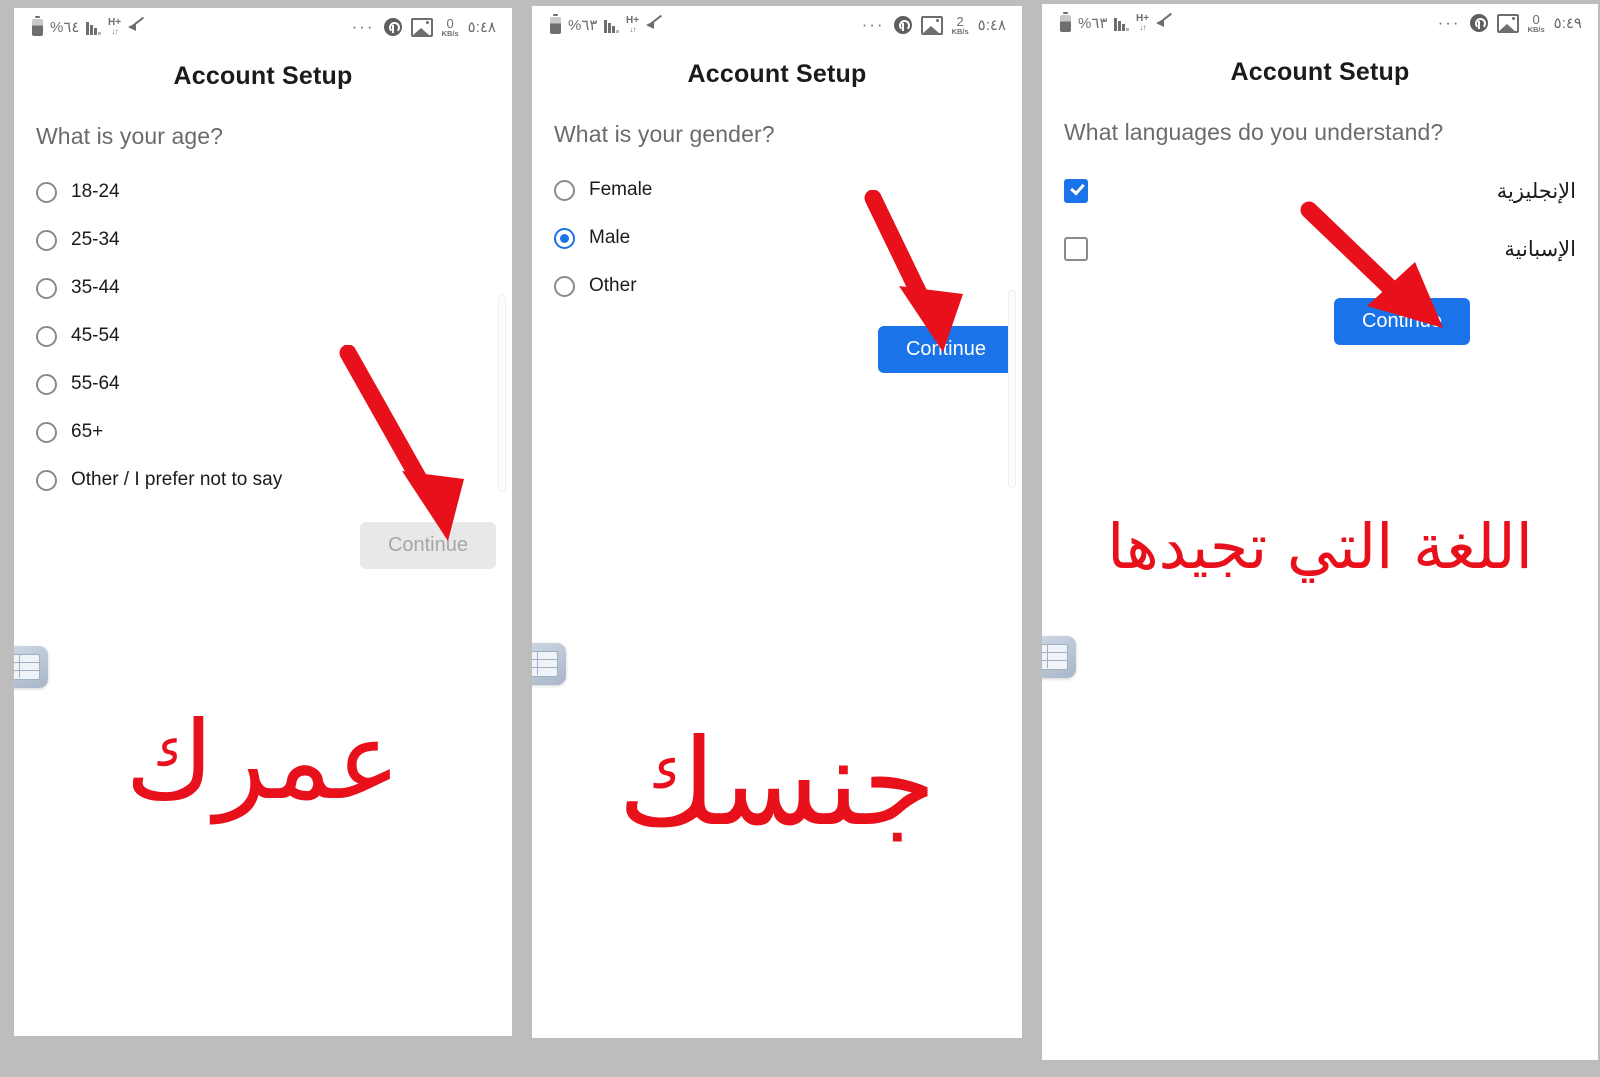  What do you see at coordinates (1254, 132) in the screenshot?
I see `question-label: What languages do you understand?` at bounding box center [1254, 132].